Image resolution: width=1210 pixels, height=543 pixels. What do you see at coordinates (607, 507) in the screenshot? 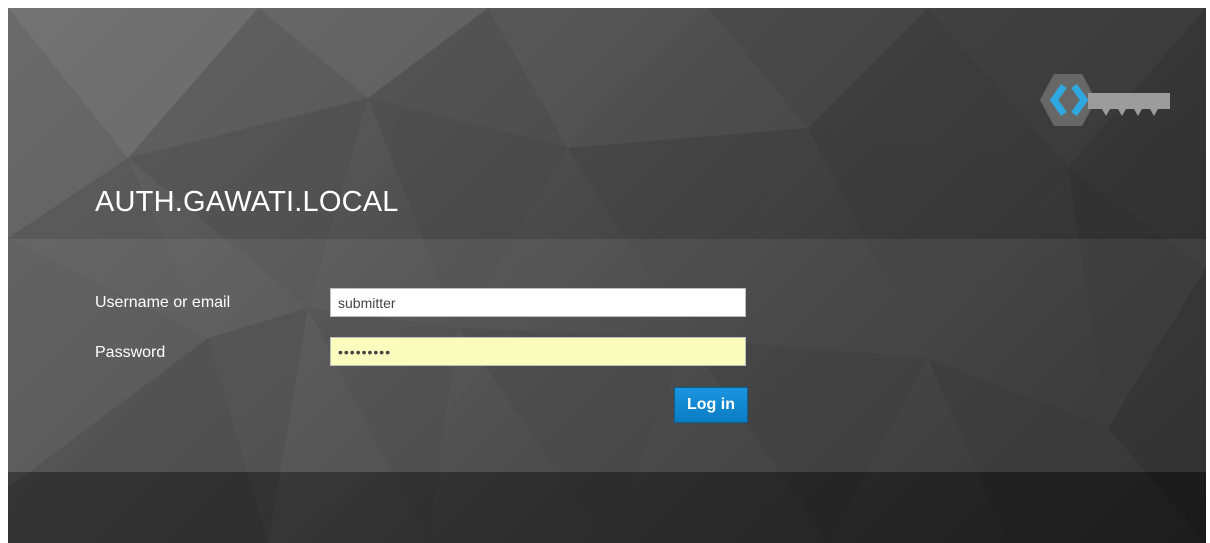
I see `footer-band` at bounding box center [607, 507].